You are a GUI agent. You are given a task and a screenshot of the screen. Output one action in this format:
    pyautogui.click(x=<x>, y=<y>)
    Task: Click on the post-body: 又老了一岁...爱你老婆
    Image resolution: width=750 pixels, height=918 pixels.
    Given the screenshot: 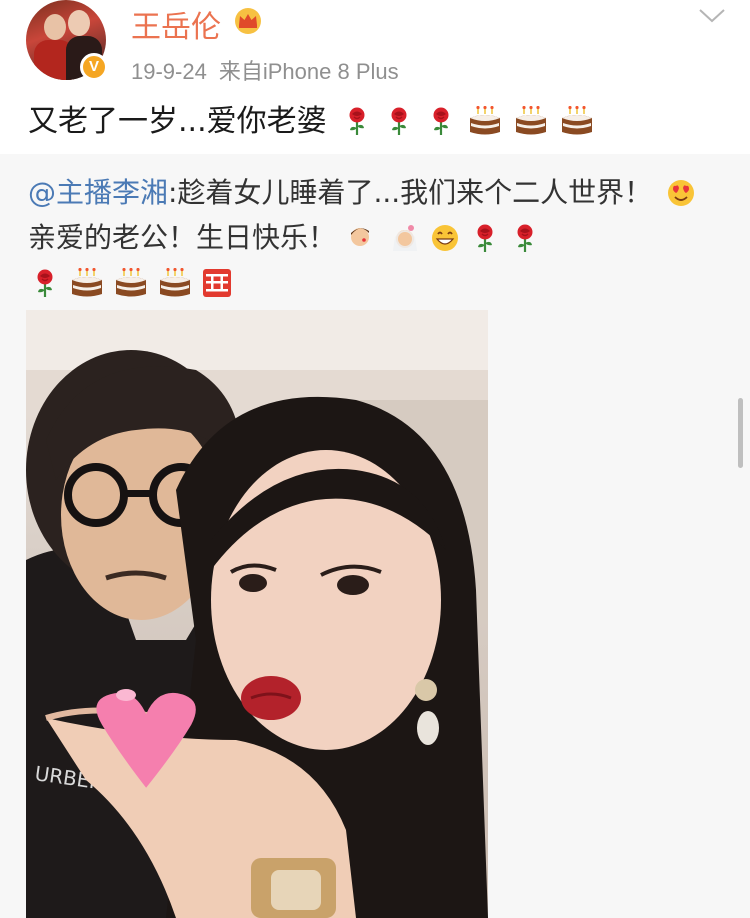 What is the action you would take?
    pyautogui.click(x=314, y=118)
    